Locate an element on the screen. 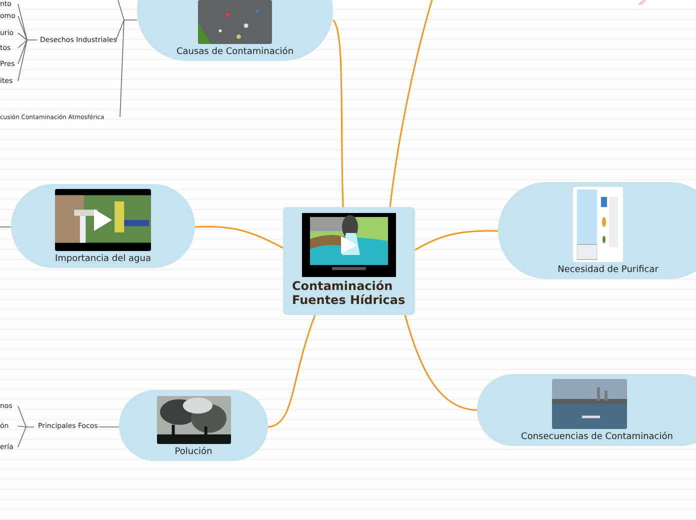  topic-node: Causas de Contaminación is located at coordinates (235, 30).